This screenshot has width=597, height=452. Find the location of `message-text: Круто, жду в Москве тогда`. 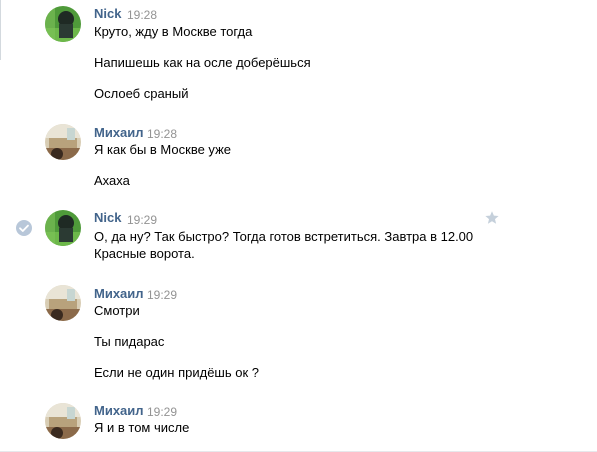

message-text: Круто, жду в Москве тогда is located at coordinates (173, 31).